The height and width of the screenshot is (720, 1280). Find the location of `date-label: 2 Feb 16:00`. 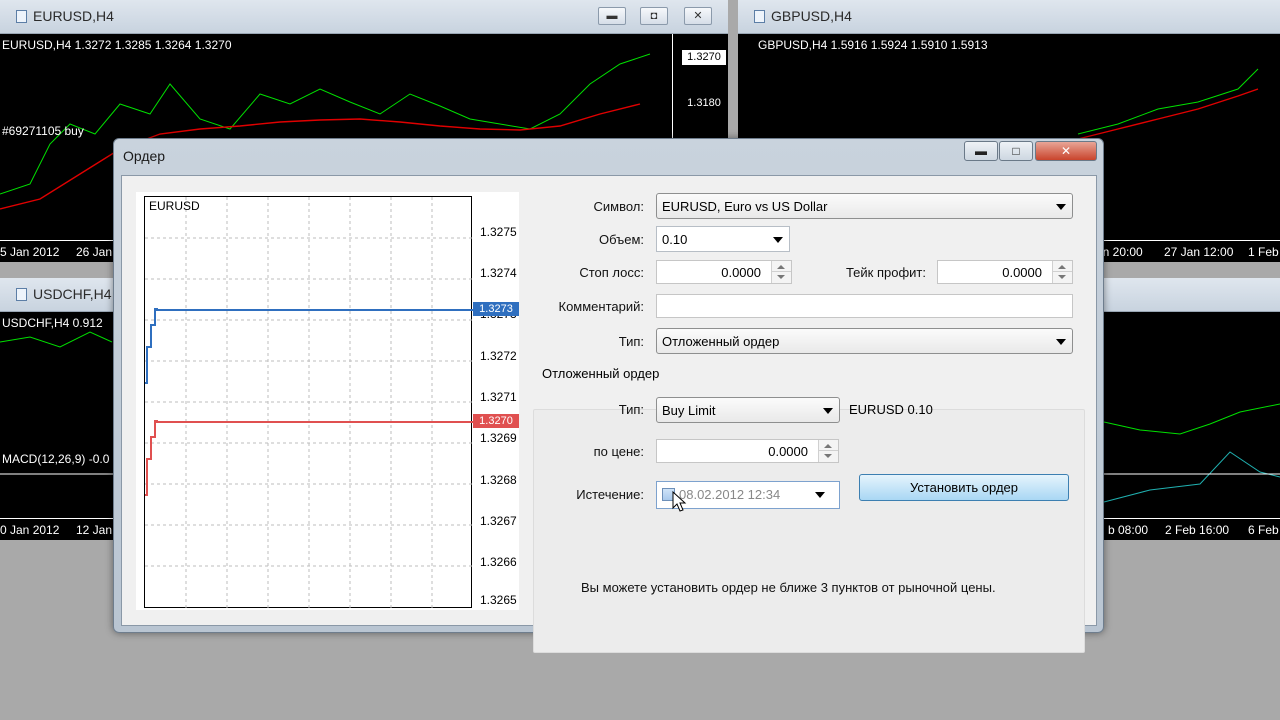

date-label: 2 Feb 16:00 is located at coordinates (1197, 530).